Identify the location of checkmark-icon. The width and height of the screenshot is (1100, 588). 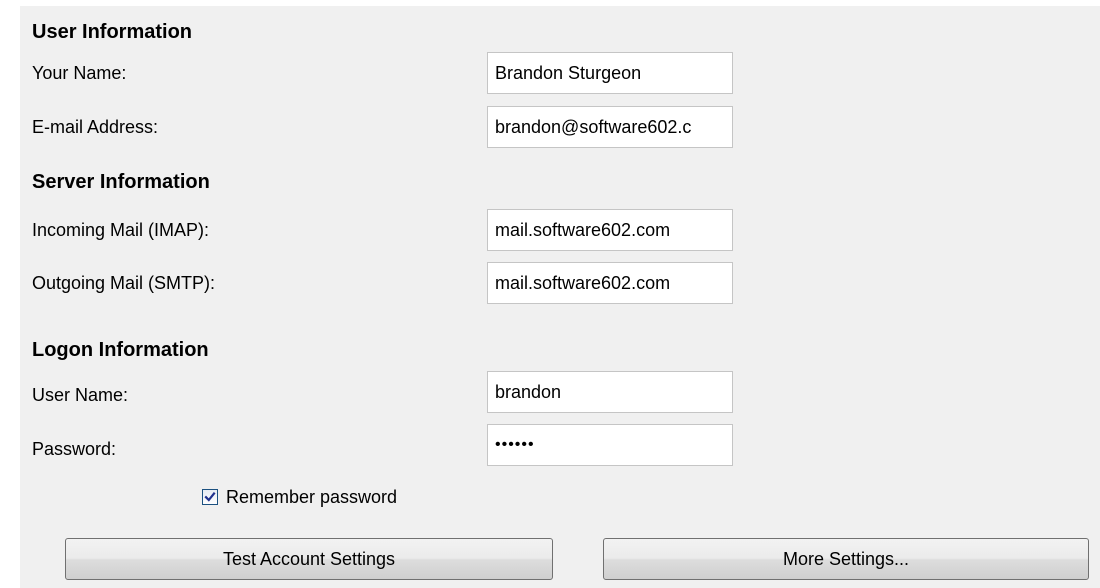
(210, 496).